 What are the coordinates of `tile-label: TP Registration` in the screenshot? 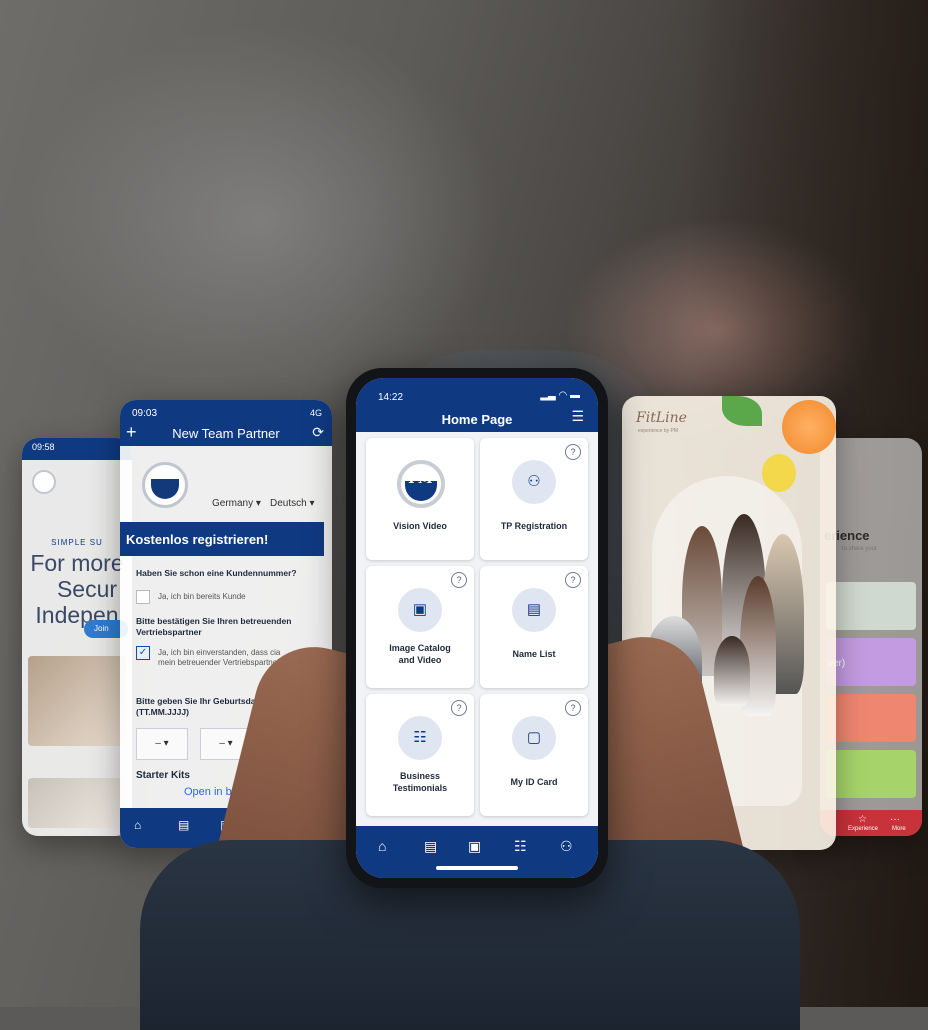 It's located at (534, 526).